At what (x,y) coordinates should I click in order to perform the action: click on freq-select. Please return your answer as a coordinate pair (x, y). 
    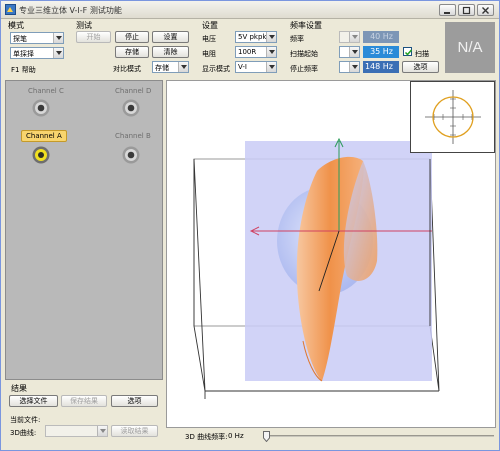
    Looking at the image, I should click on (349, 37).